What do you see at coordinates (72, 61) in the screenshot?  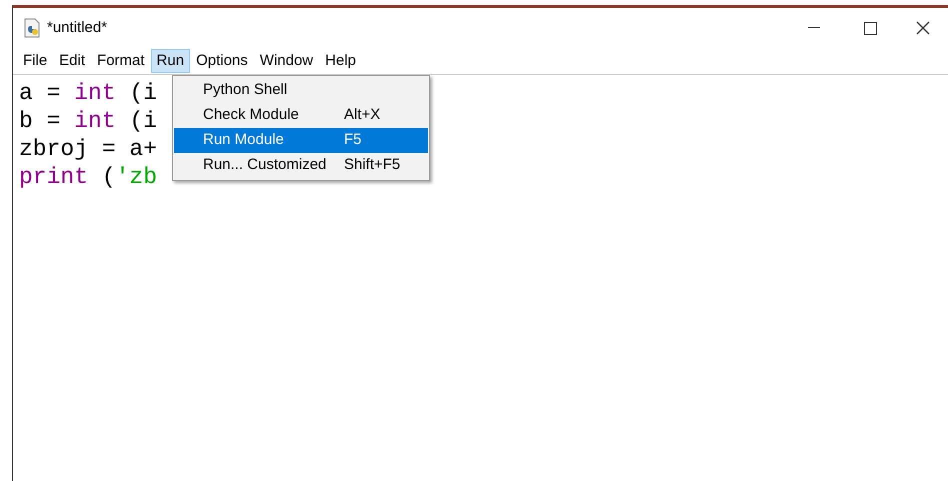 I see `menu-item: Edit` at bounding box center [72, 61].